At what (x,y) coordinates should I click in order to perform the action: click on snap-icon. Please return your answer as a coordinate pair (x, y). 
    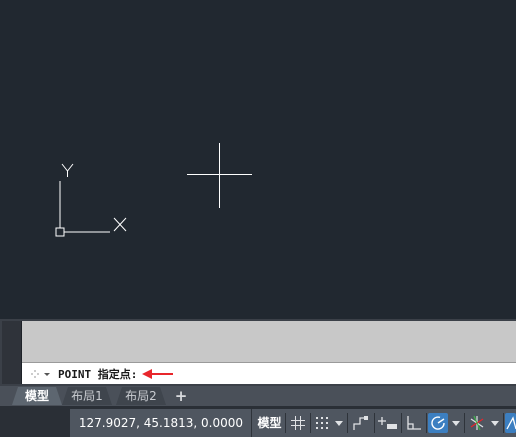
    Looking at the image, I should click on (322, 423).